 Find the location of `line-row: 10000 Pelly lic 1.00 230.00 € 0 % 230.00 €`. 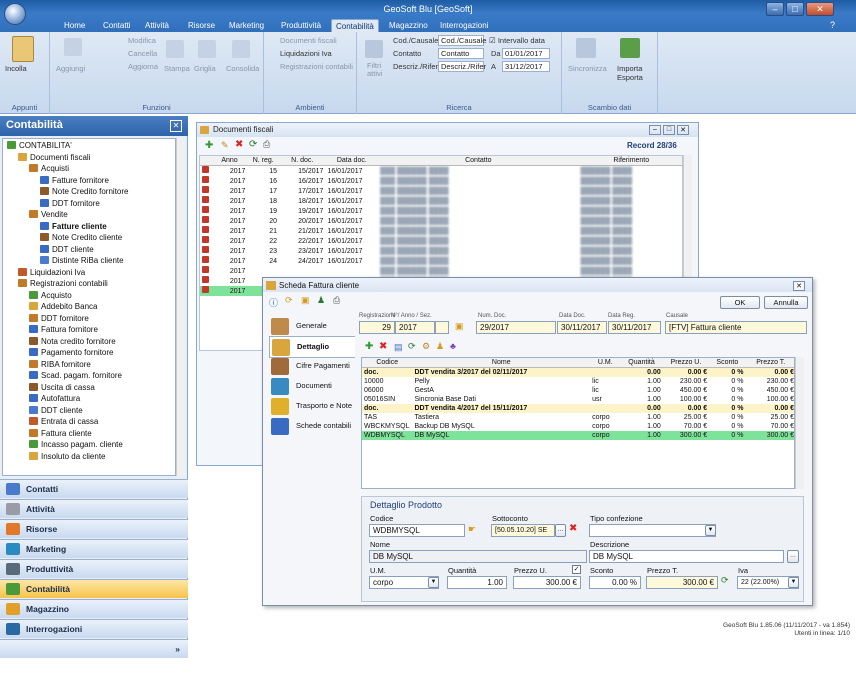

line-row: 10000 Pelly lic 1.00 230.00 € 0 % 230.00 € is located at coordinates (578, 381).